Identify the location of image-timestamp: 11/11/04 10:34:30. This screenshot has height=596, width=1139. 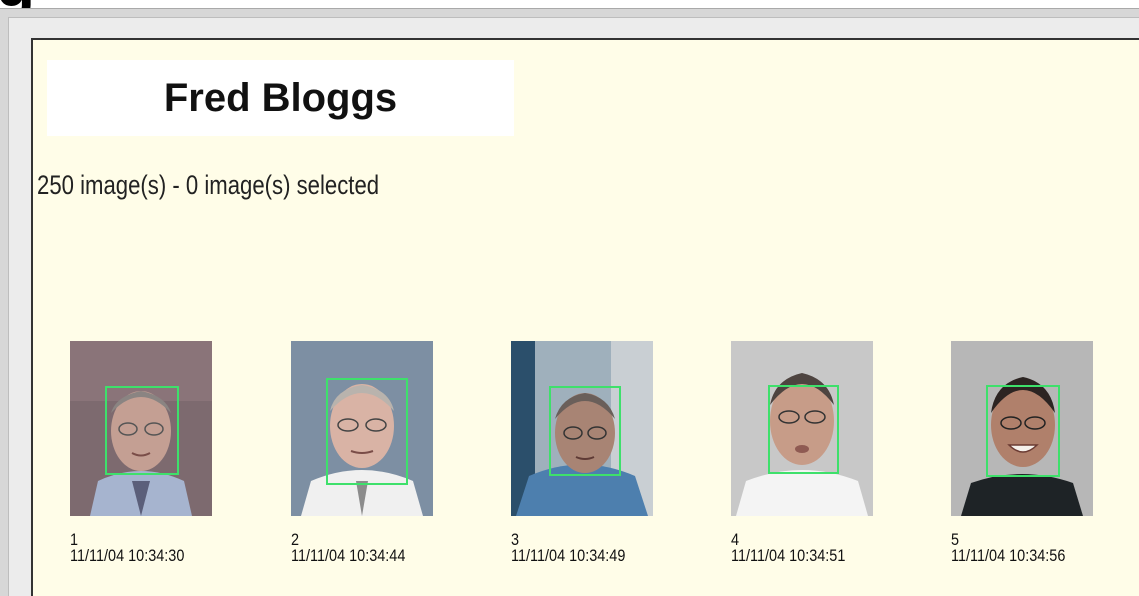
(127, 555).